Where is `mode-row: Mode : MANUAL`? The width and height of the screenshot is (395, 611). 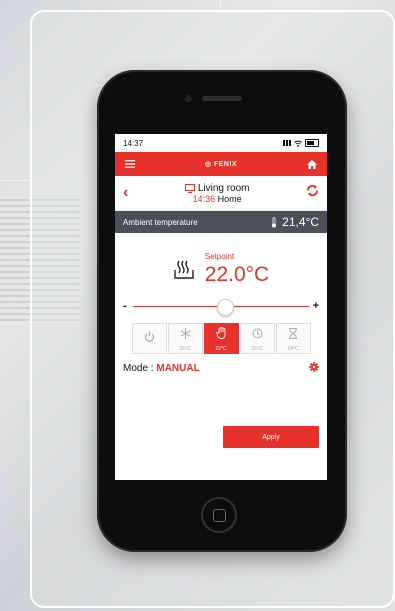 mode-row: Mode : MANUAL is located at coordinates (221, 368).